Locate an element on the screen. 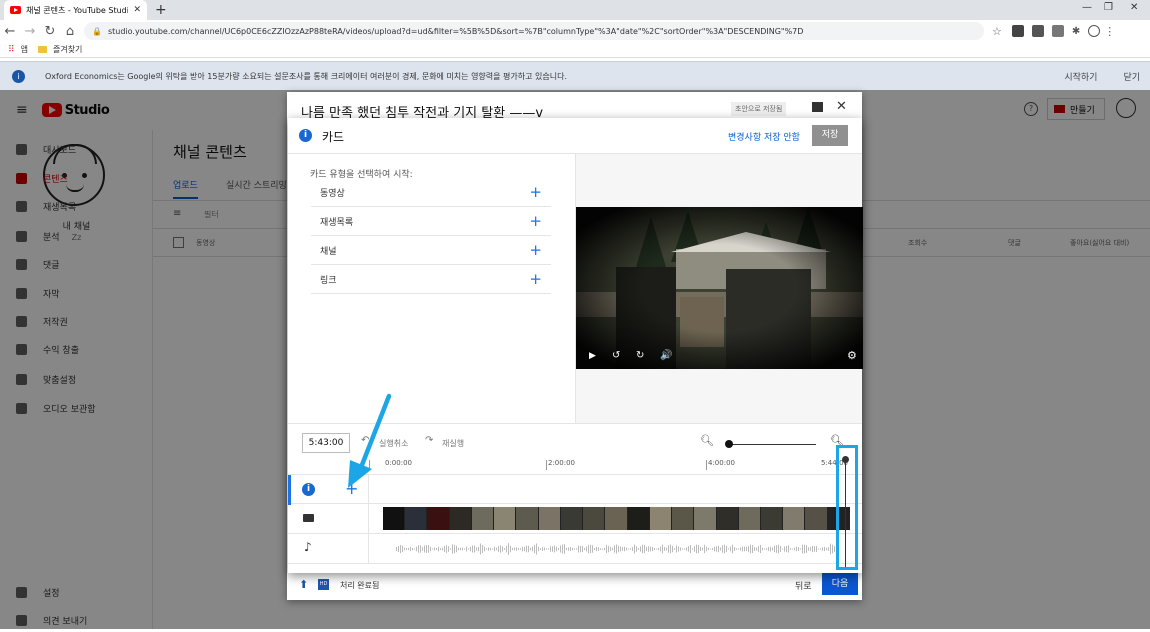  banner-close-link: 닫기 is located at coordinates (1131, 76).